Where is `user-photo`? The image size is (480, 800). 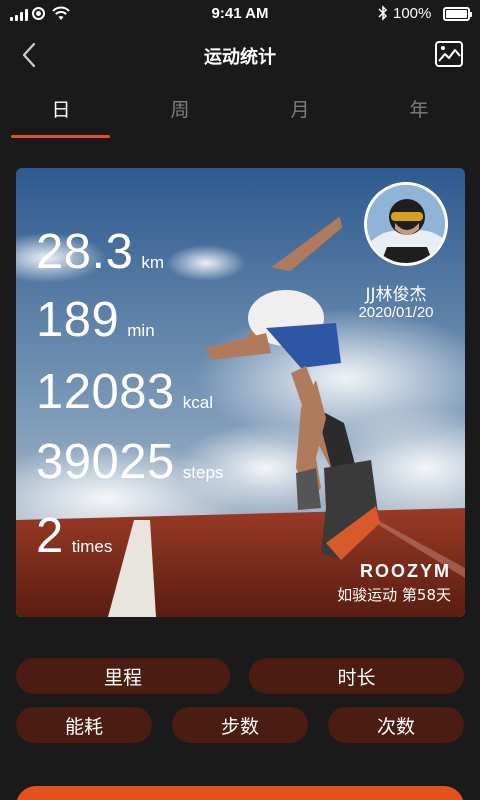 user-photo is located at coordinates (406, 224).